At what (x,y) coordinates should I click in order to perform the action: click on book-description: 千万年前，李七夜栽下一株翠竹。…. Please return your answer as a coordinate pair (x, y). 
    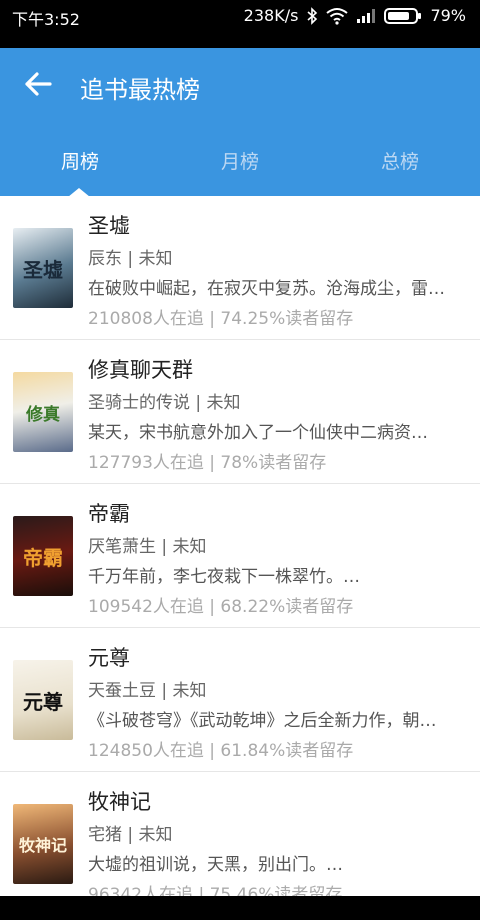
    Looking at the image, I should click on (224, 577).